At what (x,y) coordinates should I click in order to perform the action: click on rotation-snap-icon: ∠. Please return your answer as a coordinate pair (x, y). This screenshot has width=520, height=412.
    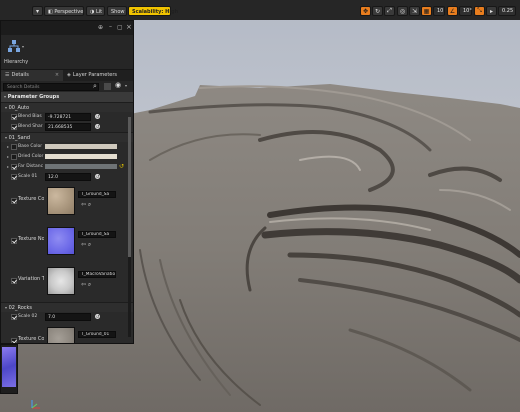
    Looking at the image, I should click on (452, 11).